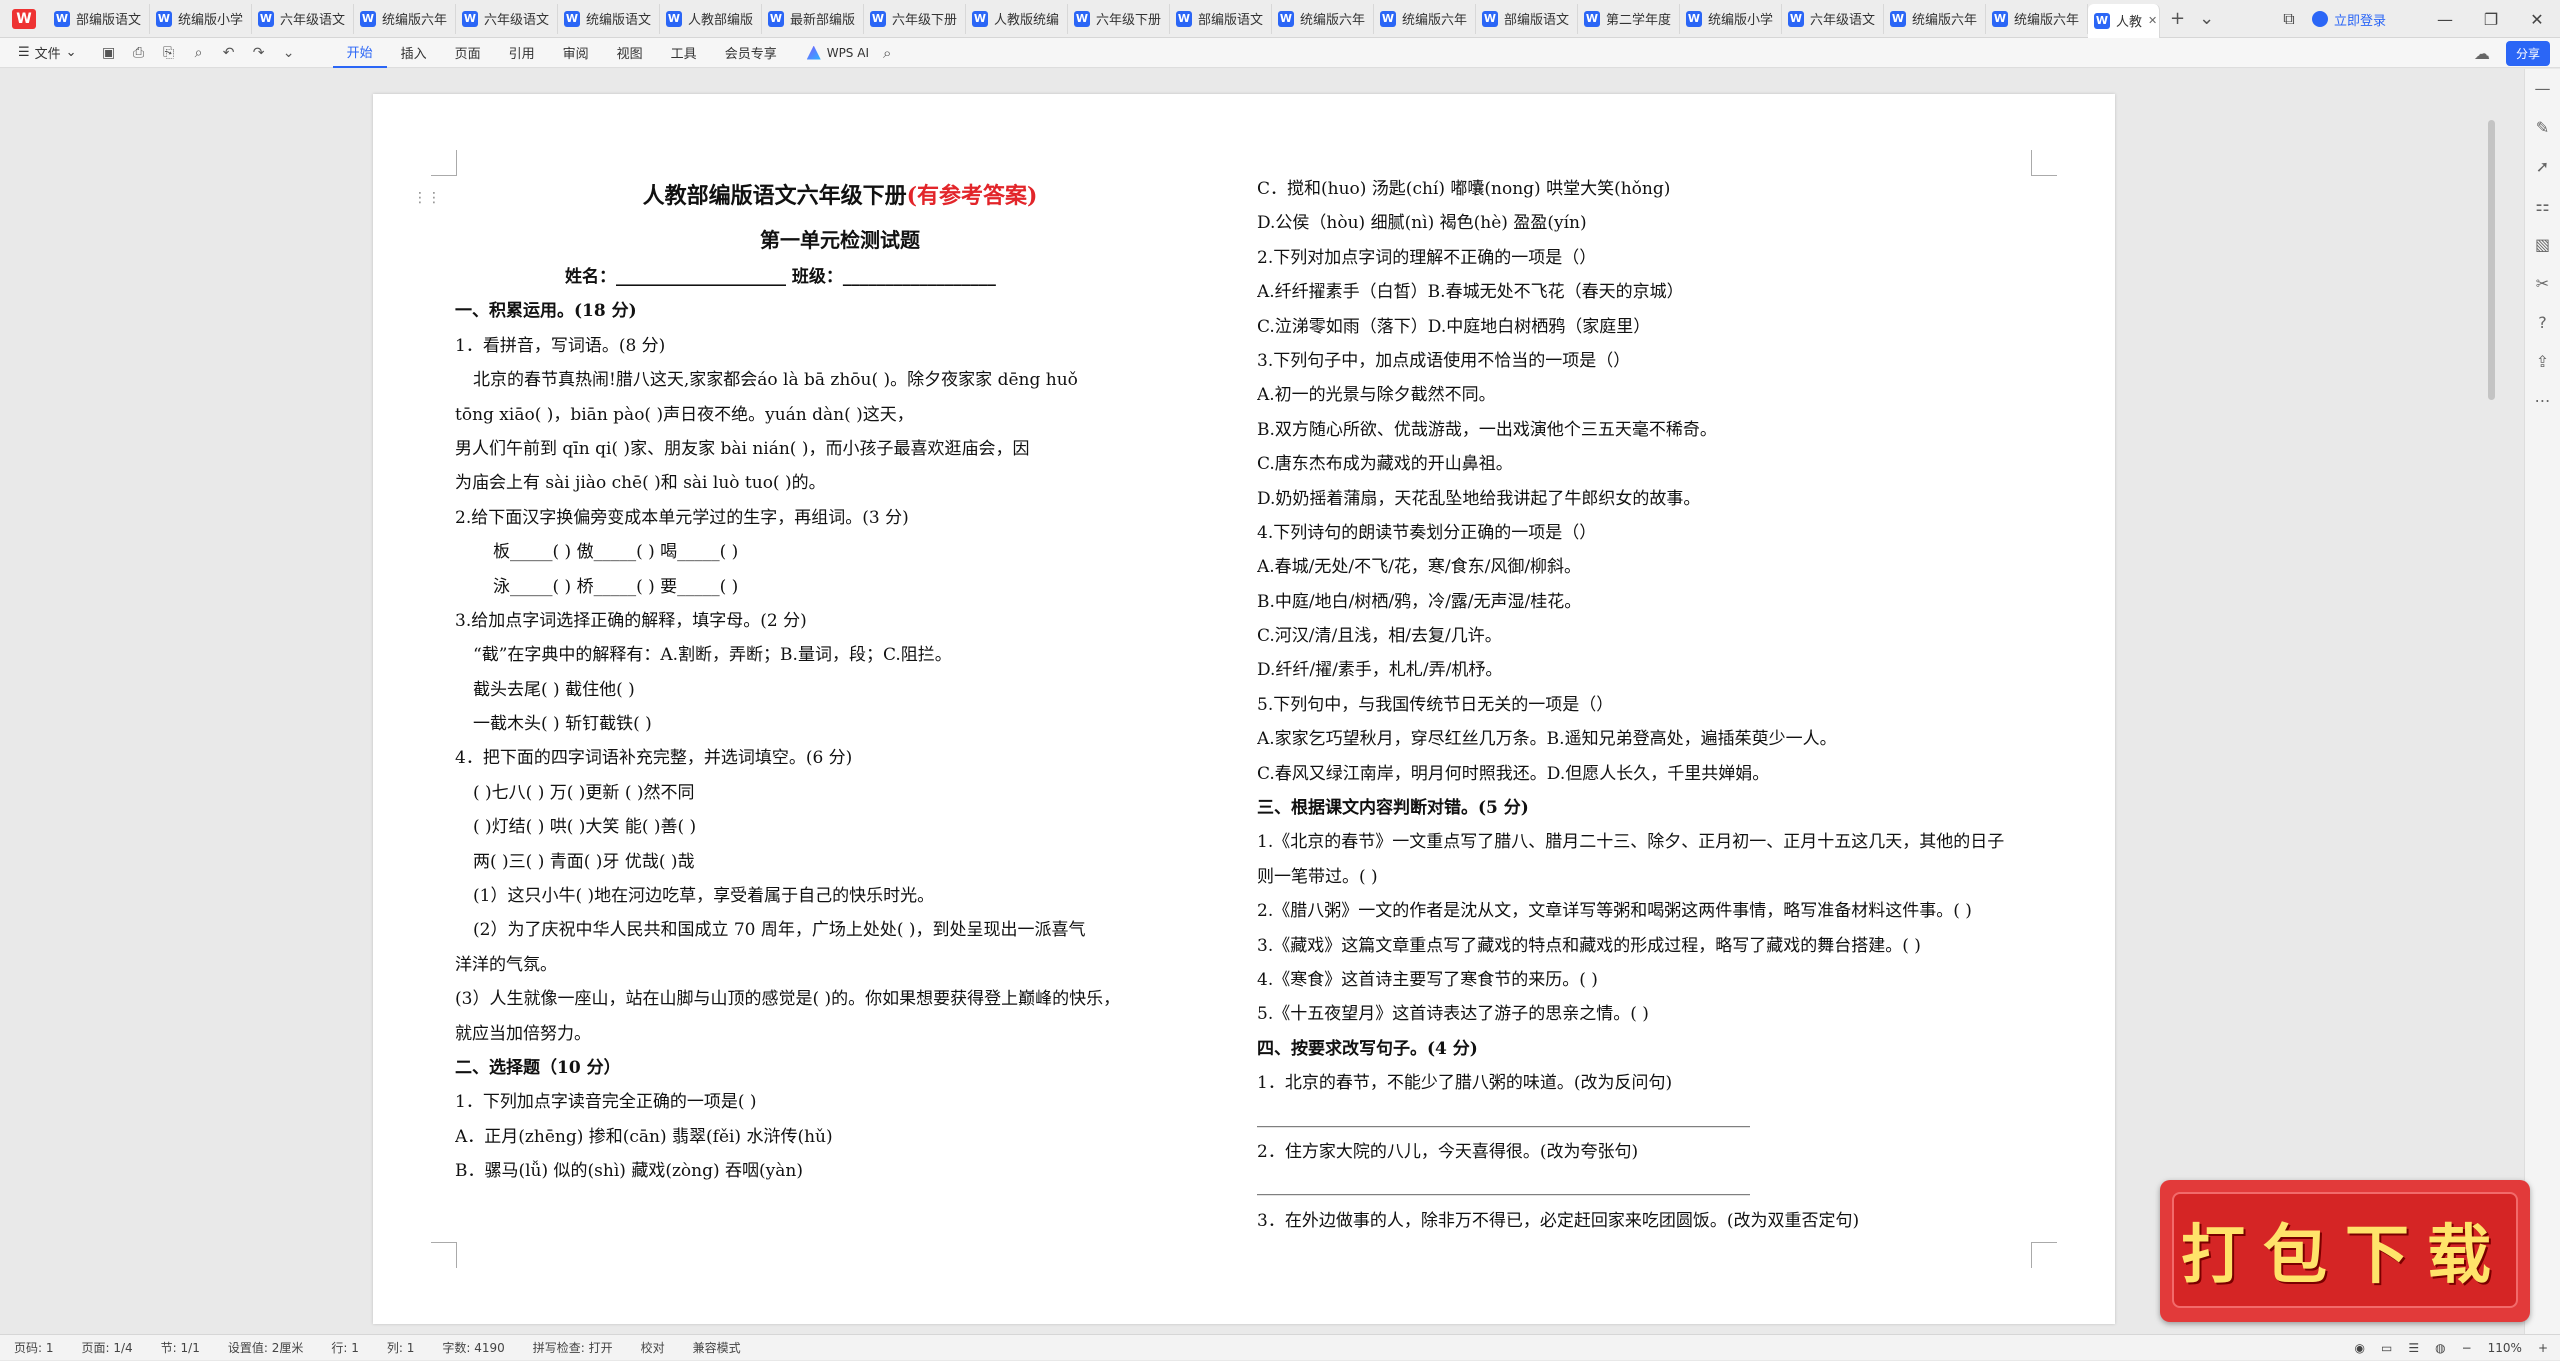 Image resolution: width=2560 pixels, height=1361 pixels. What do you see at coordinates (609, 18) in the screenshot?
I see `doc-tab: W 统编版语文` at bounding box center [609, 18].